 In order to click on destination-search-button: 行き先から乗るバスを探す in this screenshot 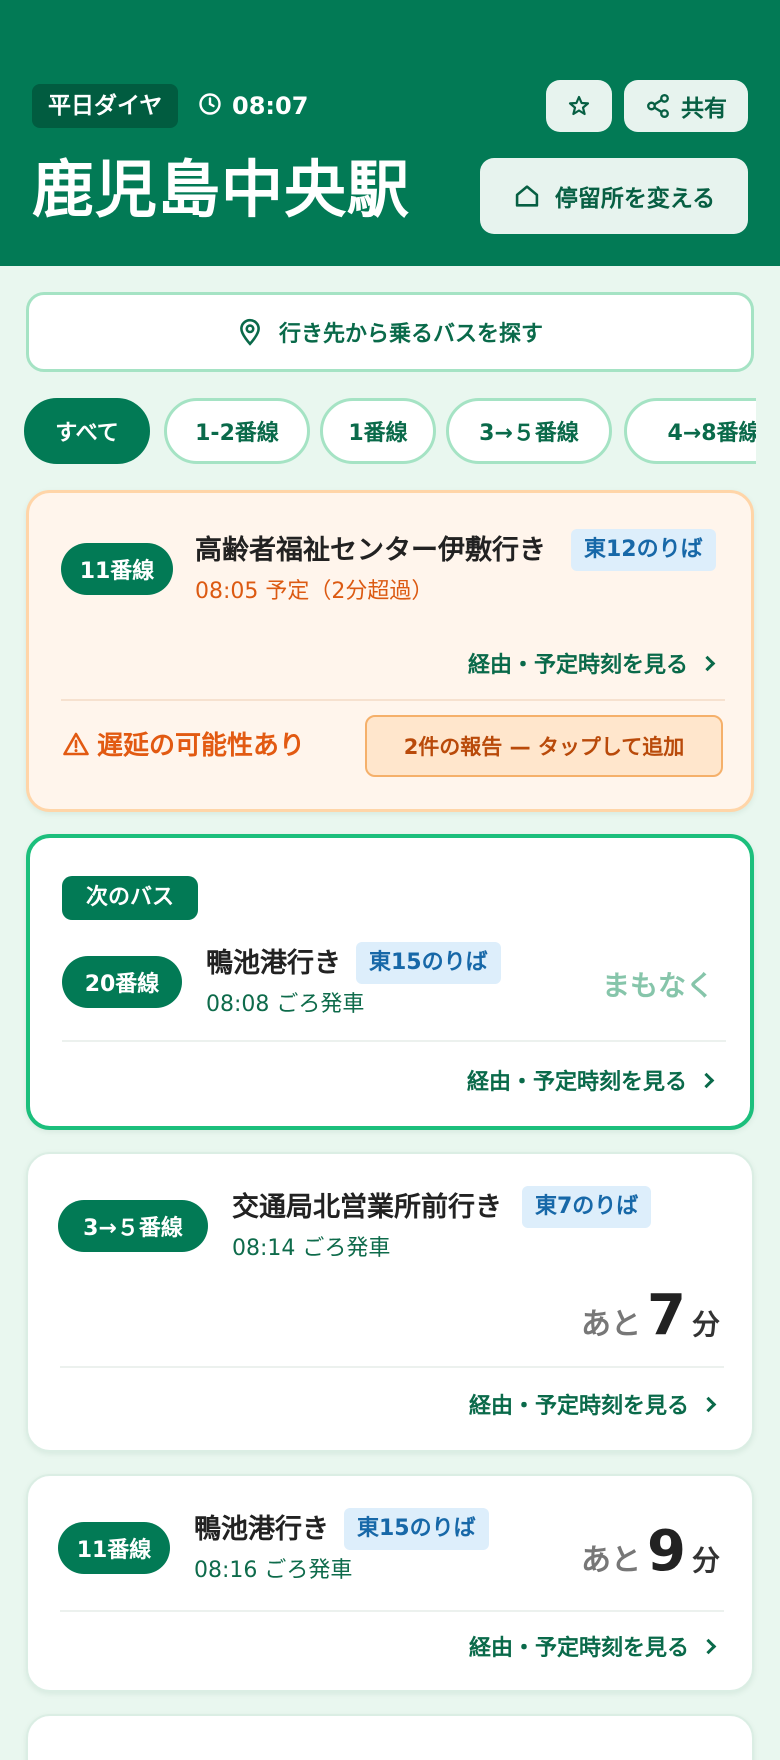, I will do `click(390, 332)`.